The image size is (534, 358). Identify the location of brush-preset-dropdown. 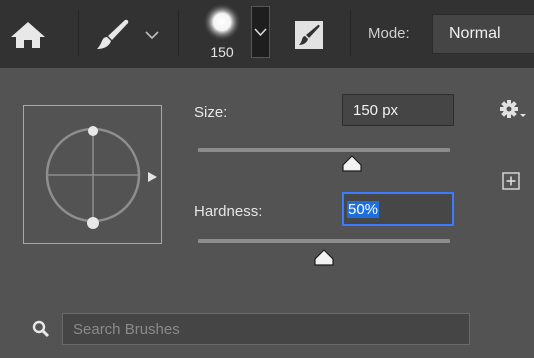
(260, 32).